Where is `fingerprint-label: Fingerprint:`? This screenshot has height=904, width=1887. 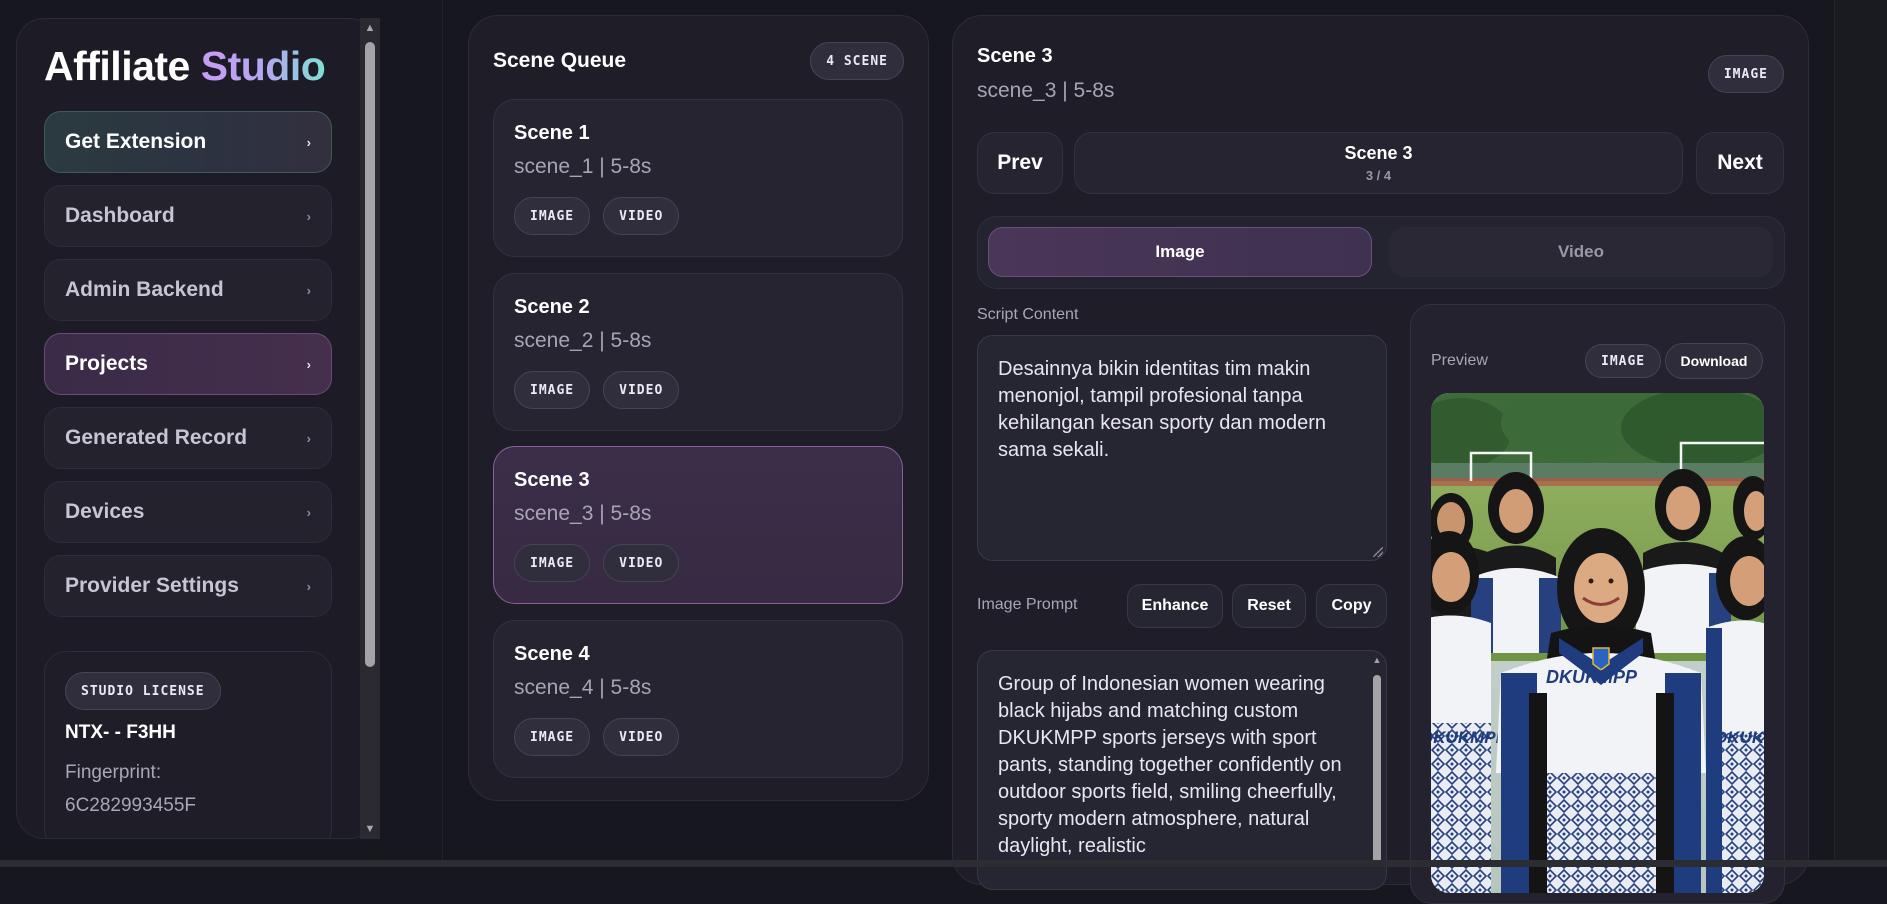
fingerprint-label: Fingerprint: is located at coordinates (113, 772).